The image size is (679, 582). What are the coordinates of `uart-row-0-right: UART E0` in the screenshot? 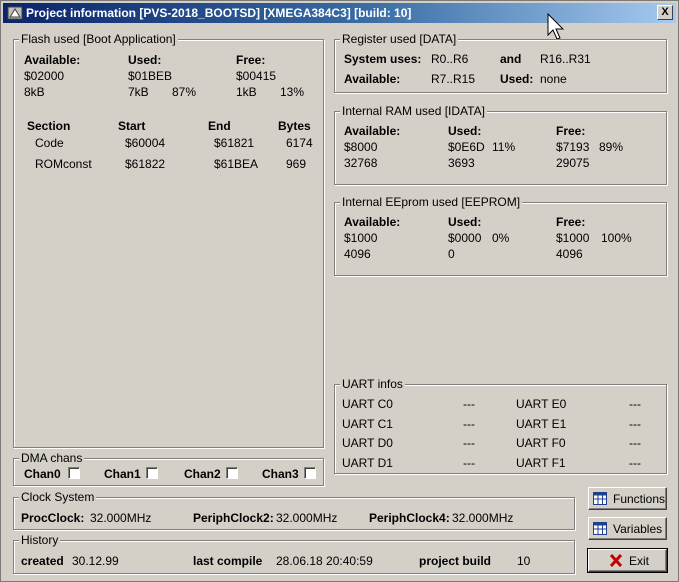 It's located at (541, 404).